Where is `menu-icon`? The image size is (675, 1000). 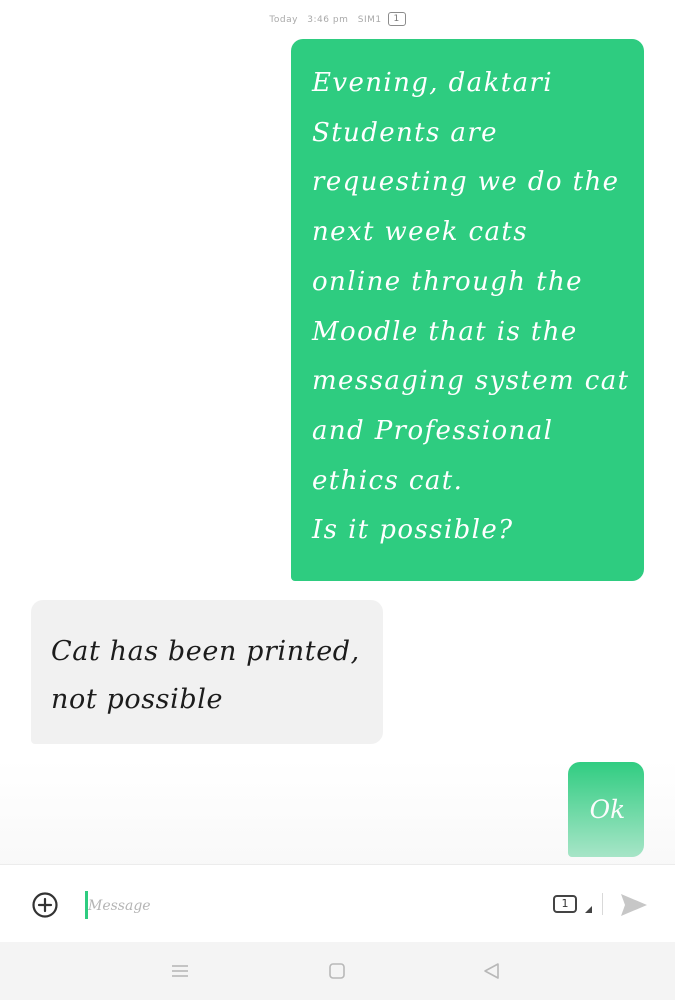
menu-icon is located at coordinates (180, 971).